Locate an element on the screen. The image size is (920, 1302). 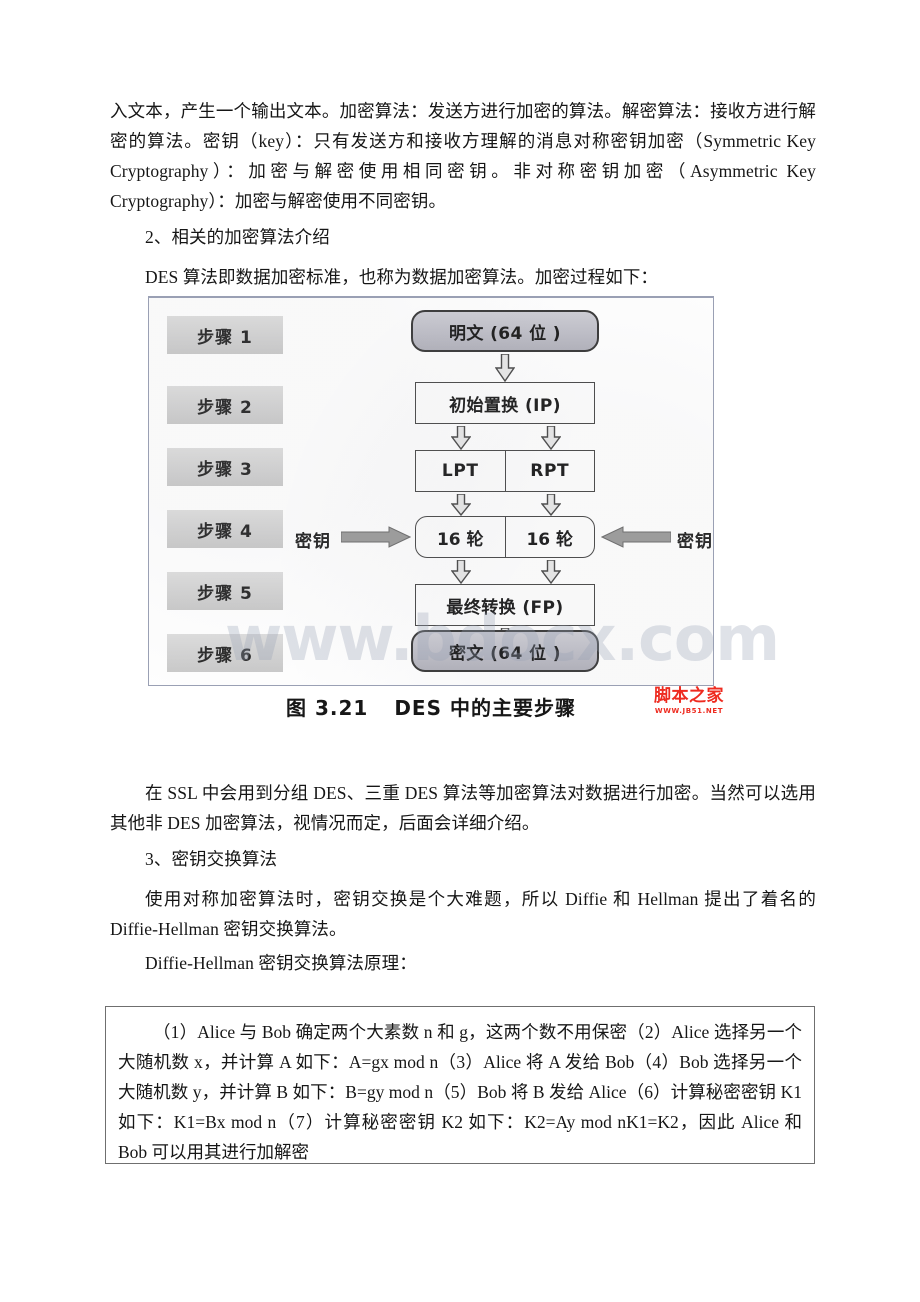
arrow-rpt-to-rounds is located at coordinates (551, 505).